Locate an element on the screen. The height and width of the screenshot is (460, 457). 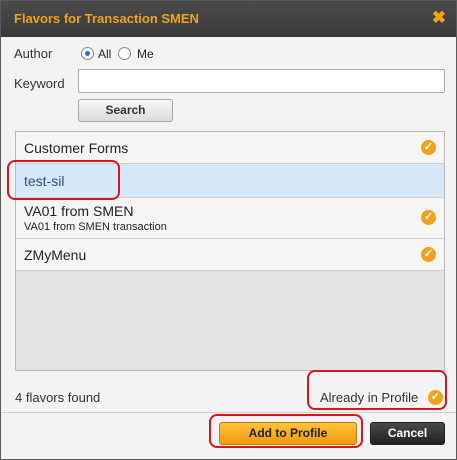
author-me-label: Me is located at coordinates (145, 54).